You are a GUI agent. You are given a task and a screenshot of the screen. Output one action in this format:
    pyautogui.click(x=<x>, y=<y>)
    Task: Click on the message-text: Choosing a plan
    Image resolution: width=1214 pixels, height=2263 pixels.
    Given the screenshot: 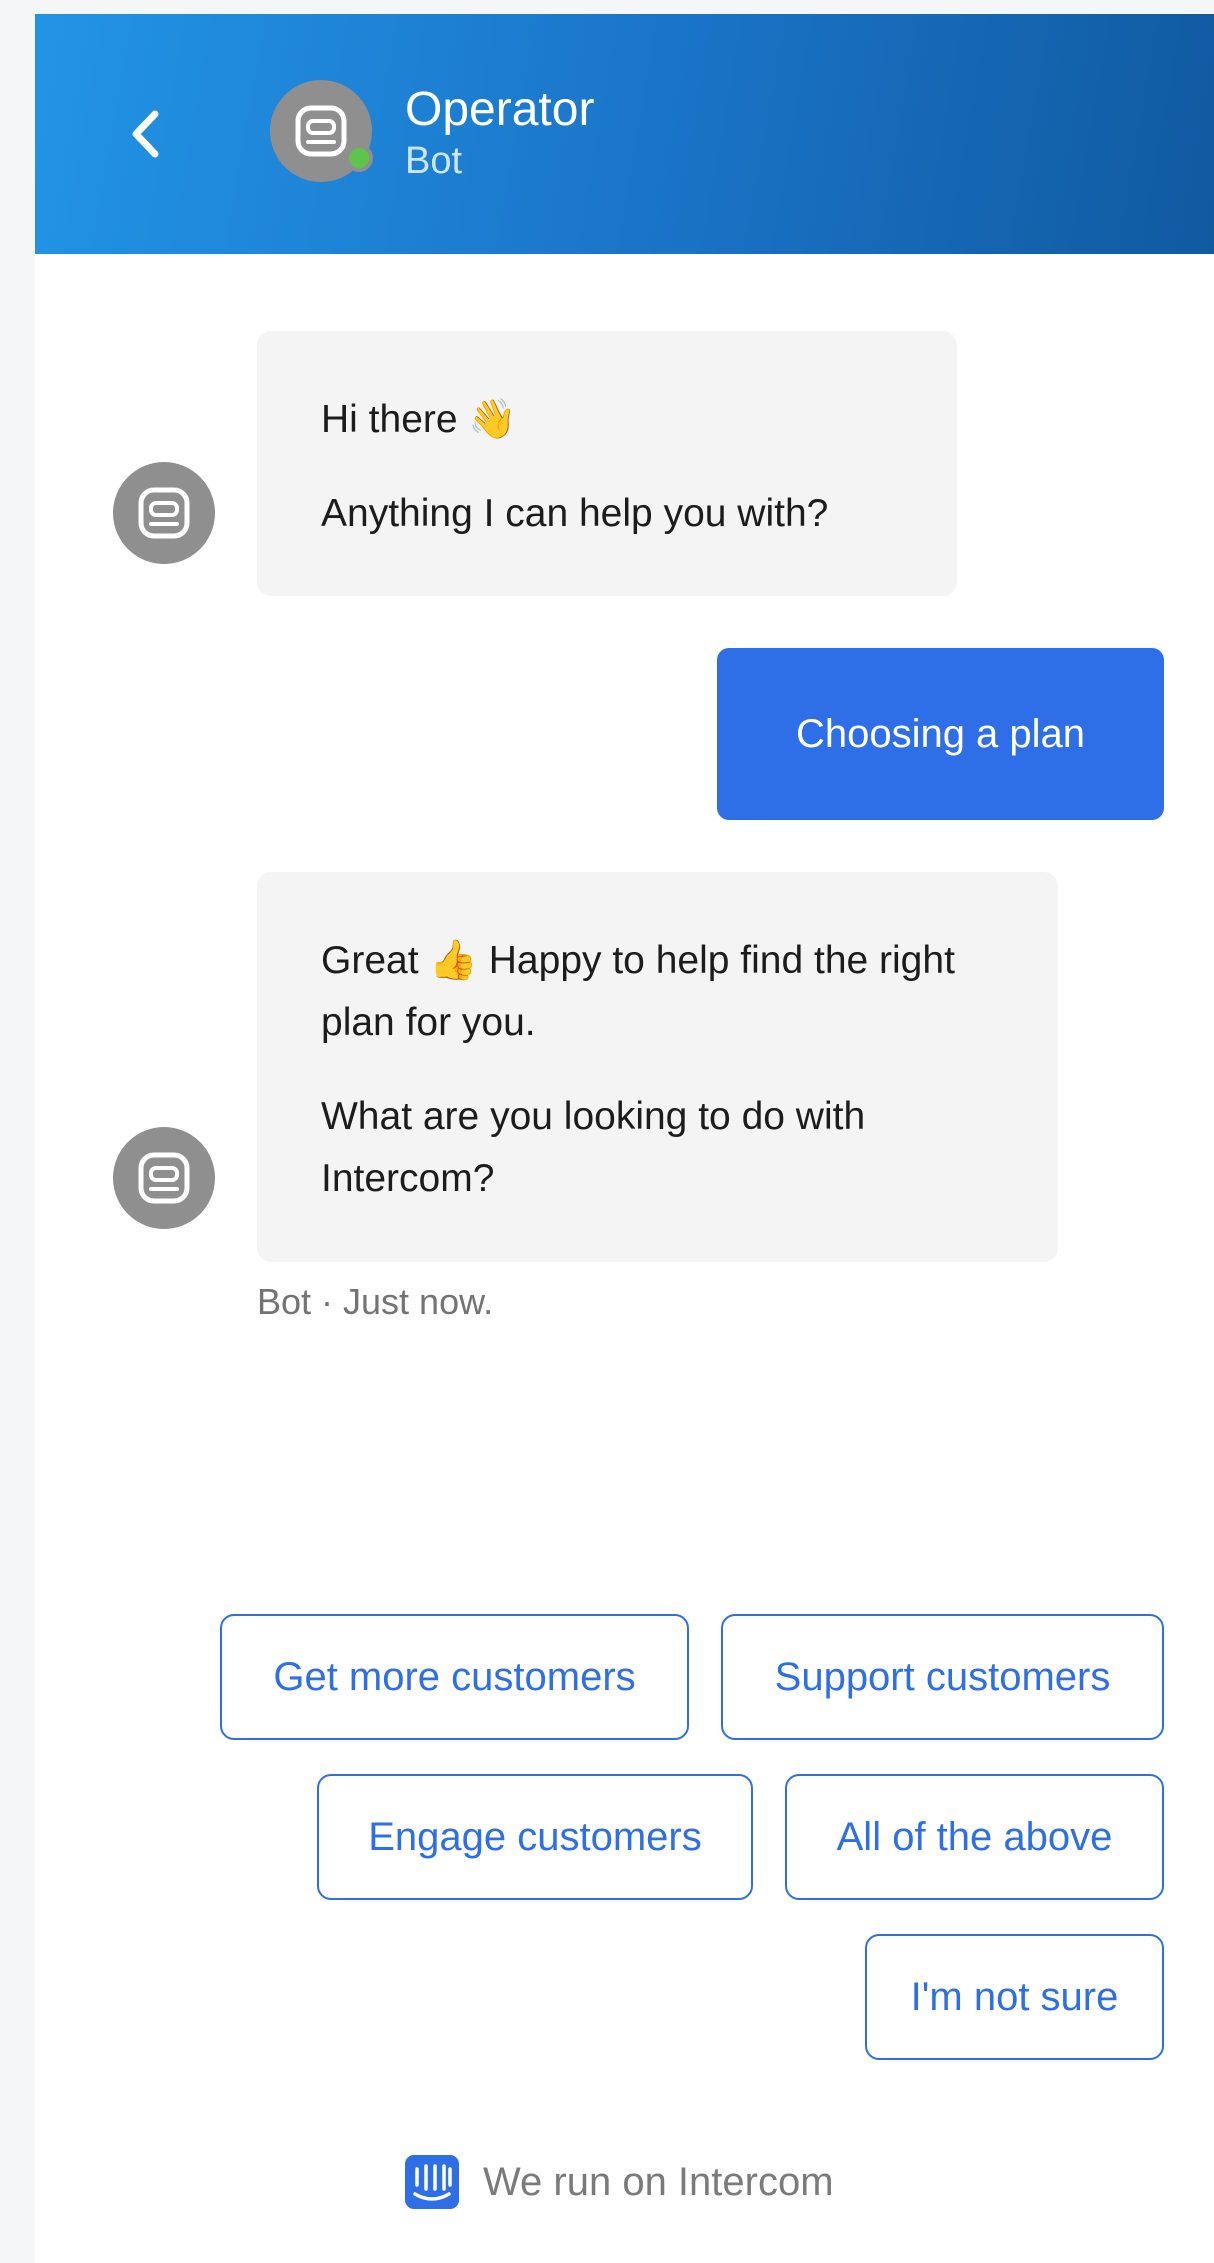 What is the action you would take?
    pyautogui.click(x=940, y=733)
    